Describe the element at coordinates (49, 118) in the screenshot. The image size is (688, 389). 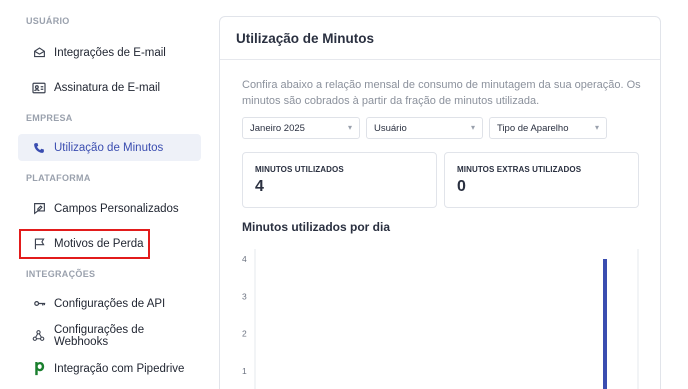
I see `section-label-empresa: EMPRESA` at that location.